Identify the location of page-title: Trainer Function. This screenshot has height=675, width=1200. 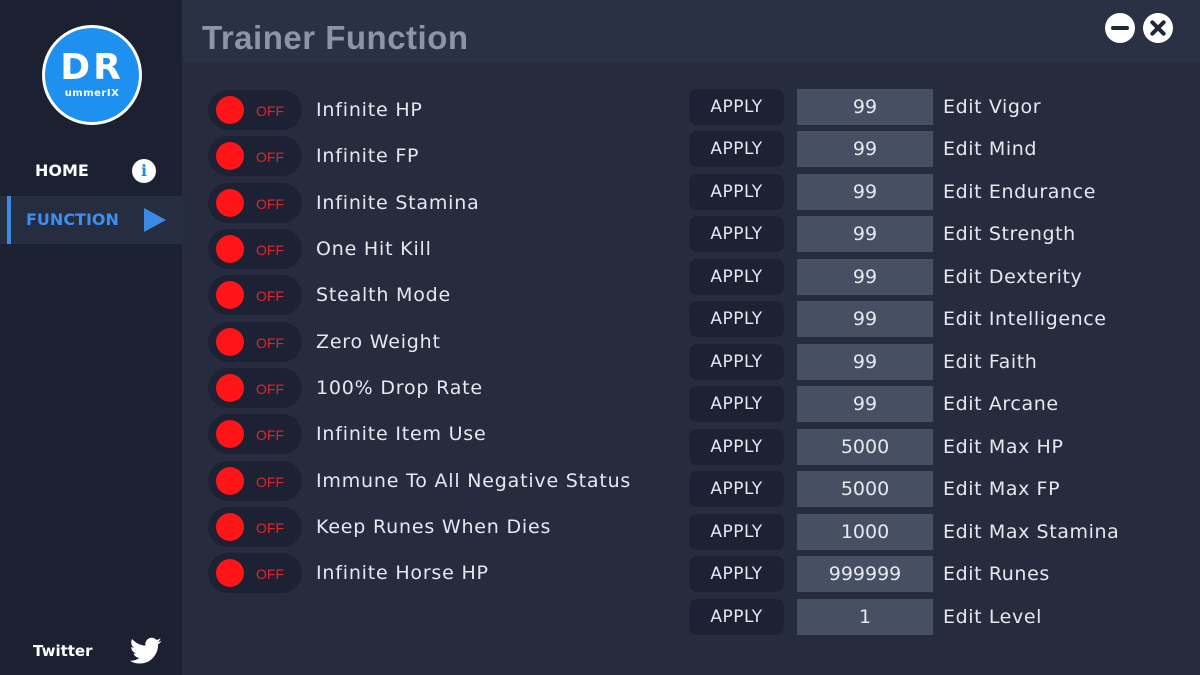
(335, 37).